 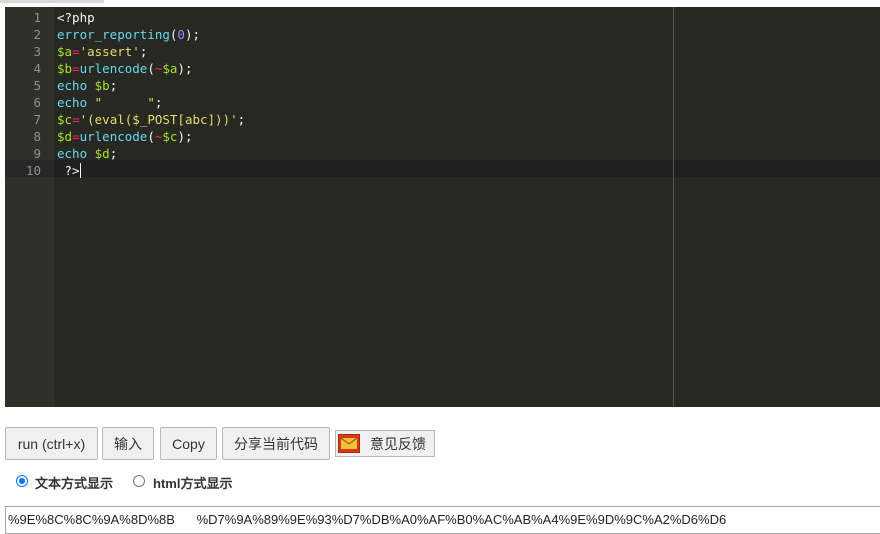 What do you see at coordinates (128, 443) in the screenshot?
I see `input-button: 输入` at bounding box center [128, 443].